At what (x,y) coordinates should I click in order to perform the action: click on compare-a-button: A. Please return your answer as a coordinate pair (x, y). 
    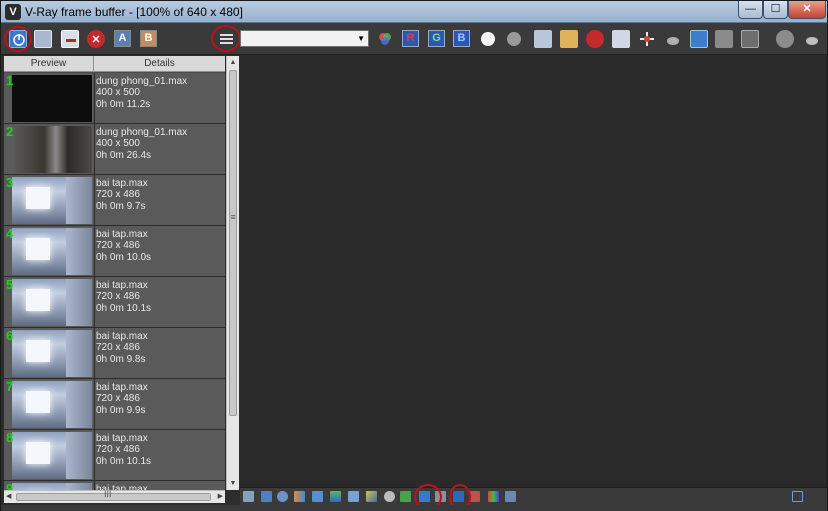
    Looking at the image, I should click on (122, 38).